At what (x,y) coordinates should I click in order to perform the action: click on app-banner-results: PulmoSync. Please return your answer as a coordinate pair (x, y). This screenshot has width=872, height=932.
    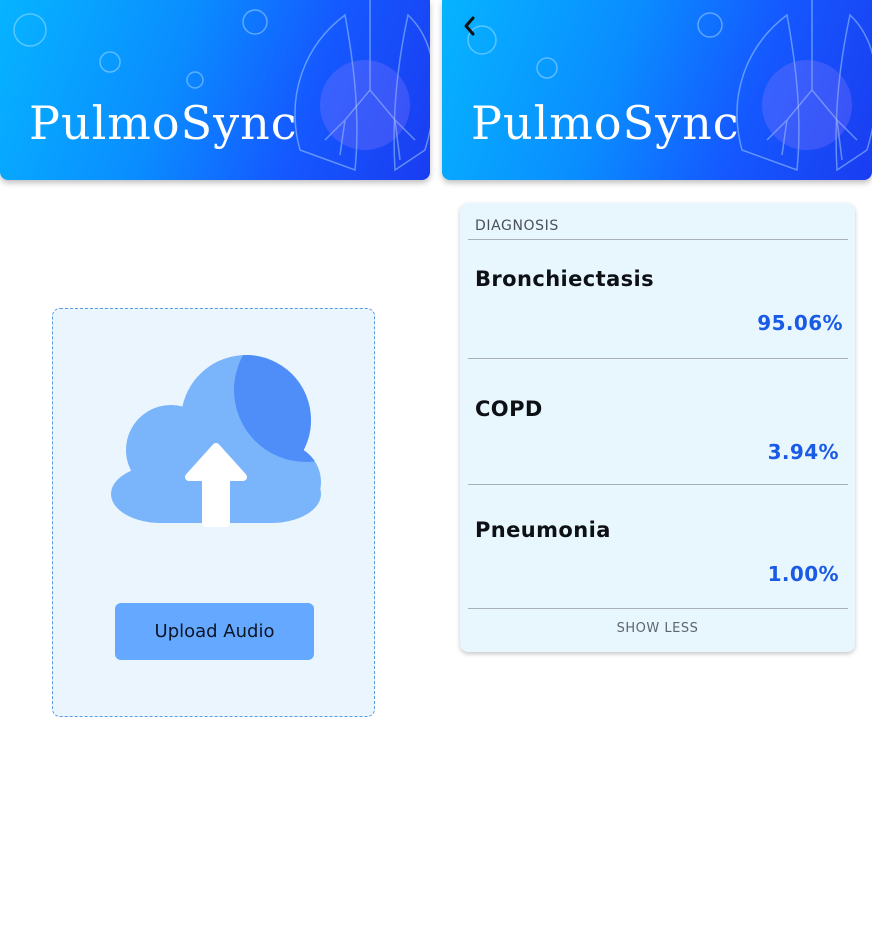
    Looking at the image, I should click on (657, 90).